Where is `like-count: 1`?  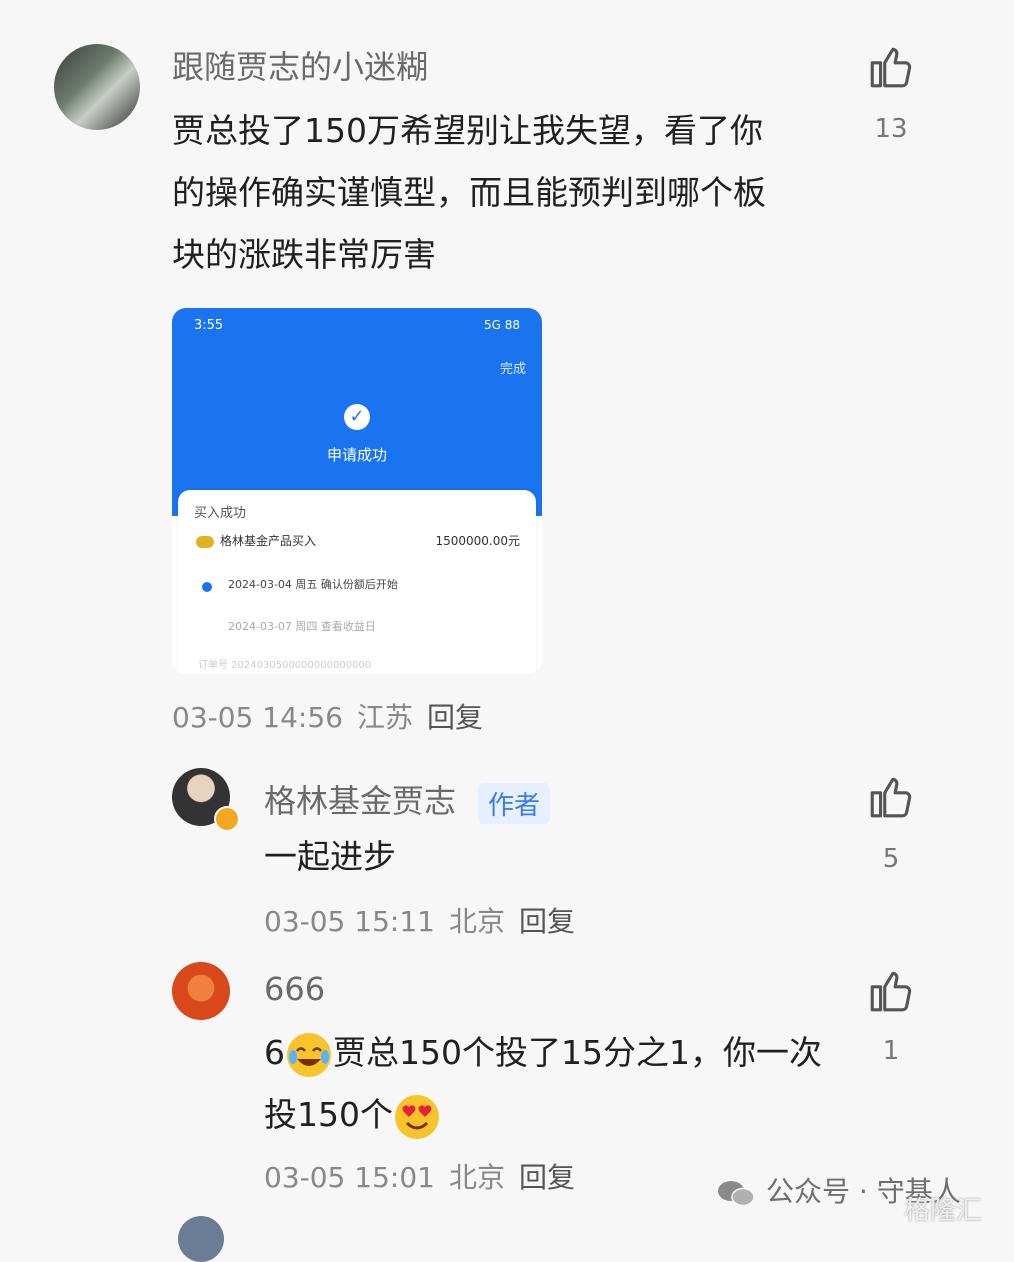
like-count: 1 is located at coordinates (891, 1051).